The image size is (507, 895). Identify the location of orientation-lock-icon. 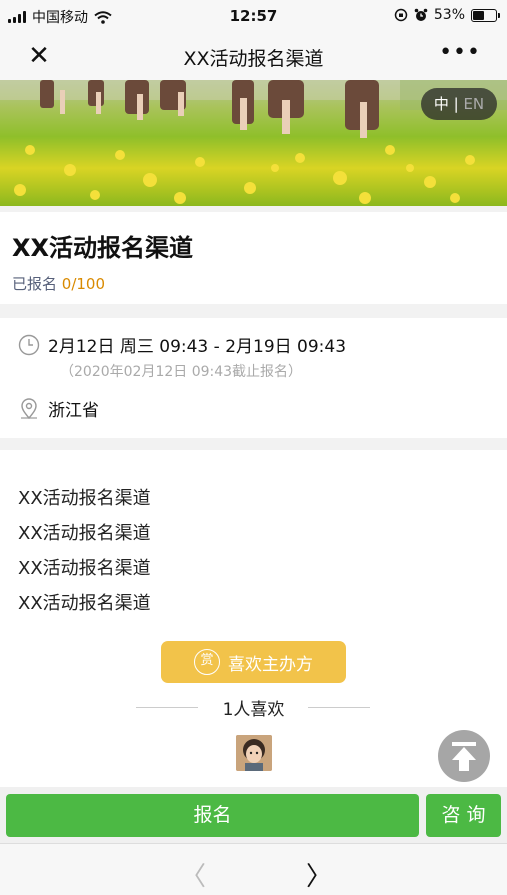
(401, 15).